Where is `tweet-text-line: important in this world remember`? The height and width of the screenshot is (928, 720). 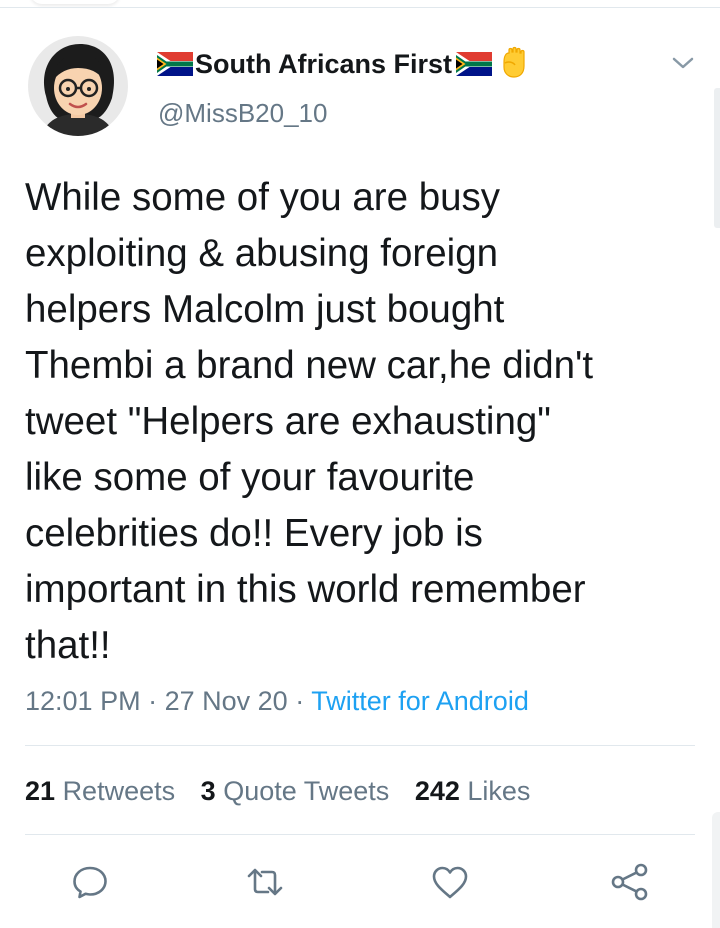
tweet-text-line: important in this world remember is located at coordinates (305, 589).